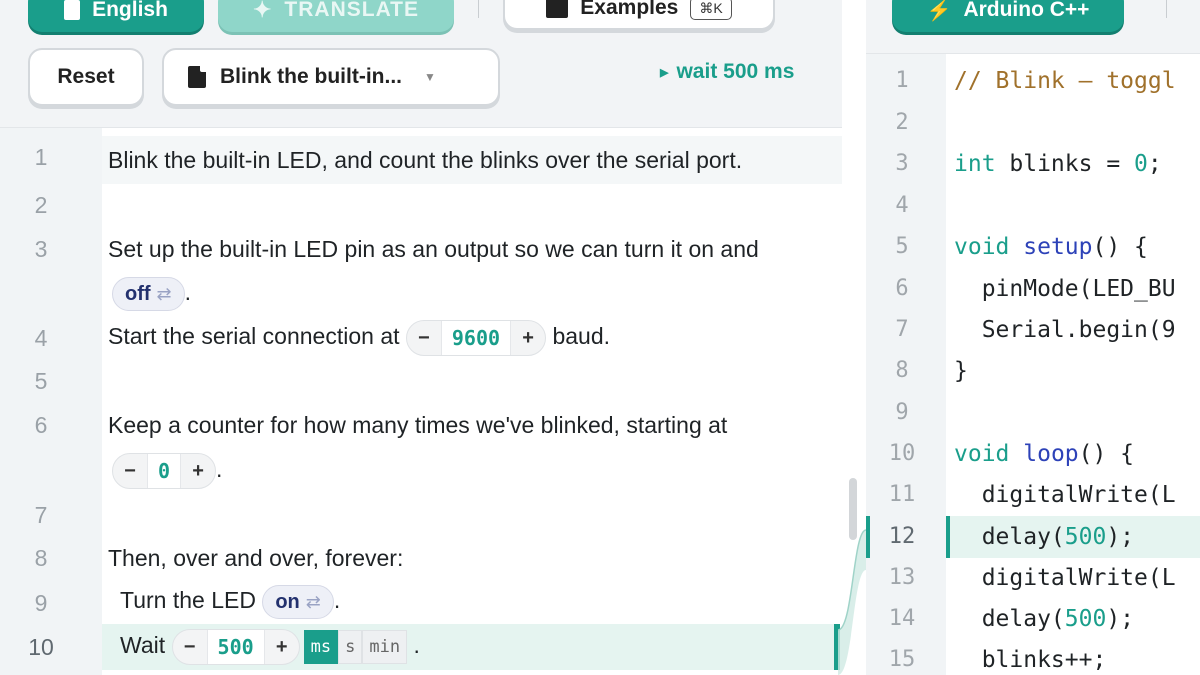 This screenshot has height=675, width=1200. I want to click on code-line-7: Serial.begin(9, so click(1065, 330).